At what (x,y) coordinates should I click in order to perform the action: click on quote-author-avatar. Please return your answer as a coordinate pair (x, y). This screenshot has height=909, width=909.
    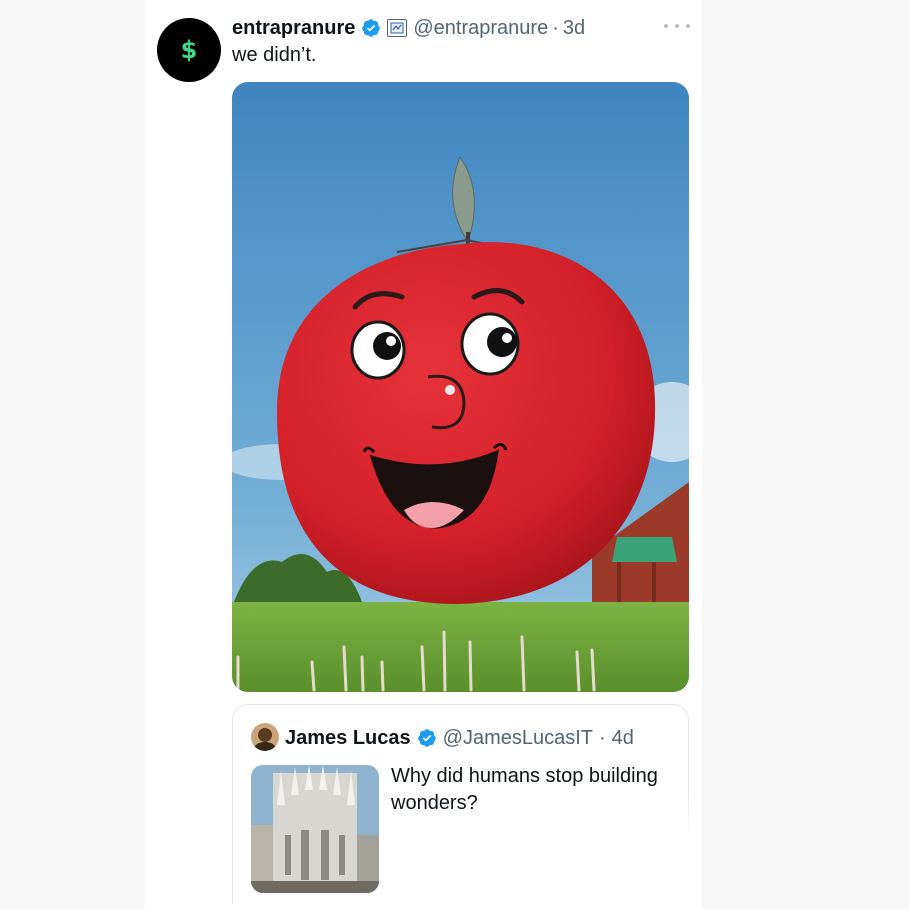
    Looking at the image, I should click on (265, 737).